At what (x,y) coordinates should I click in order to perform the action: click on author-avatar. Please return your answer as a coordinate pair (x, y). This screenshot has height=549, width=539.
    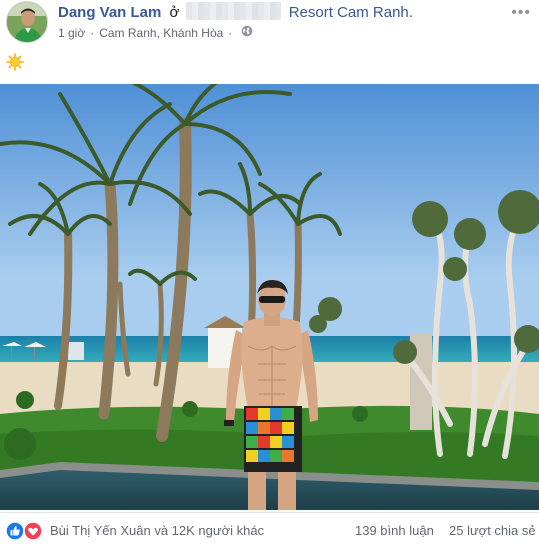
    Looking at the image, I should click on (27, 22).